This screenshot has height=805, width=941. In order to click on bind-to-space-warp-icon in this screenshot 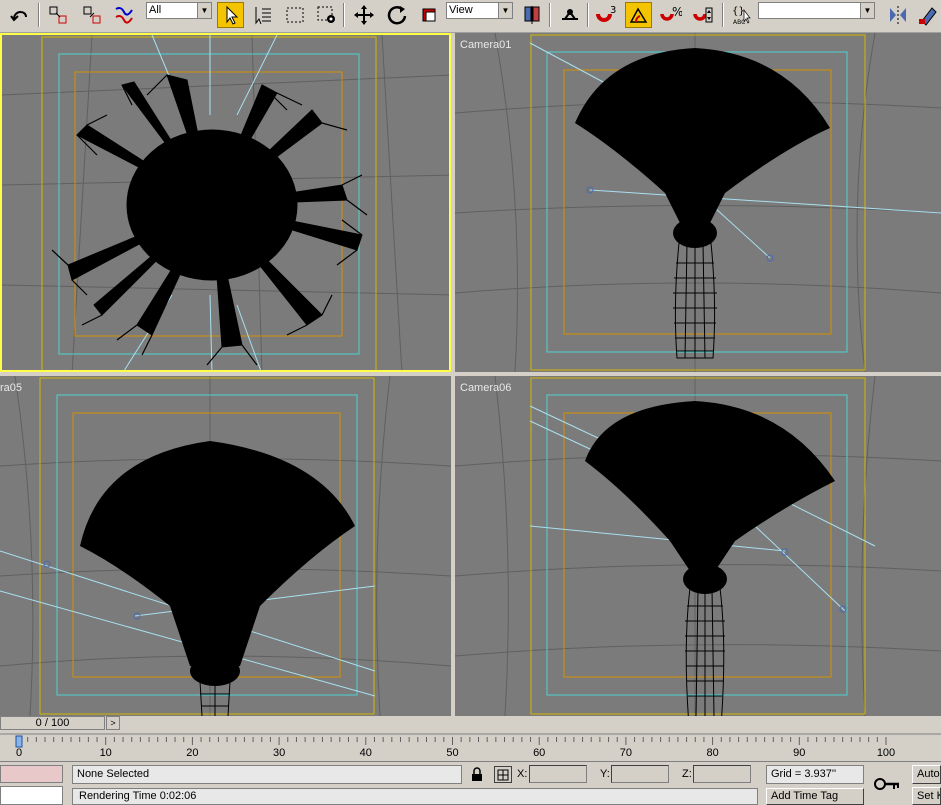, I will do `click(123, 15)`.